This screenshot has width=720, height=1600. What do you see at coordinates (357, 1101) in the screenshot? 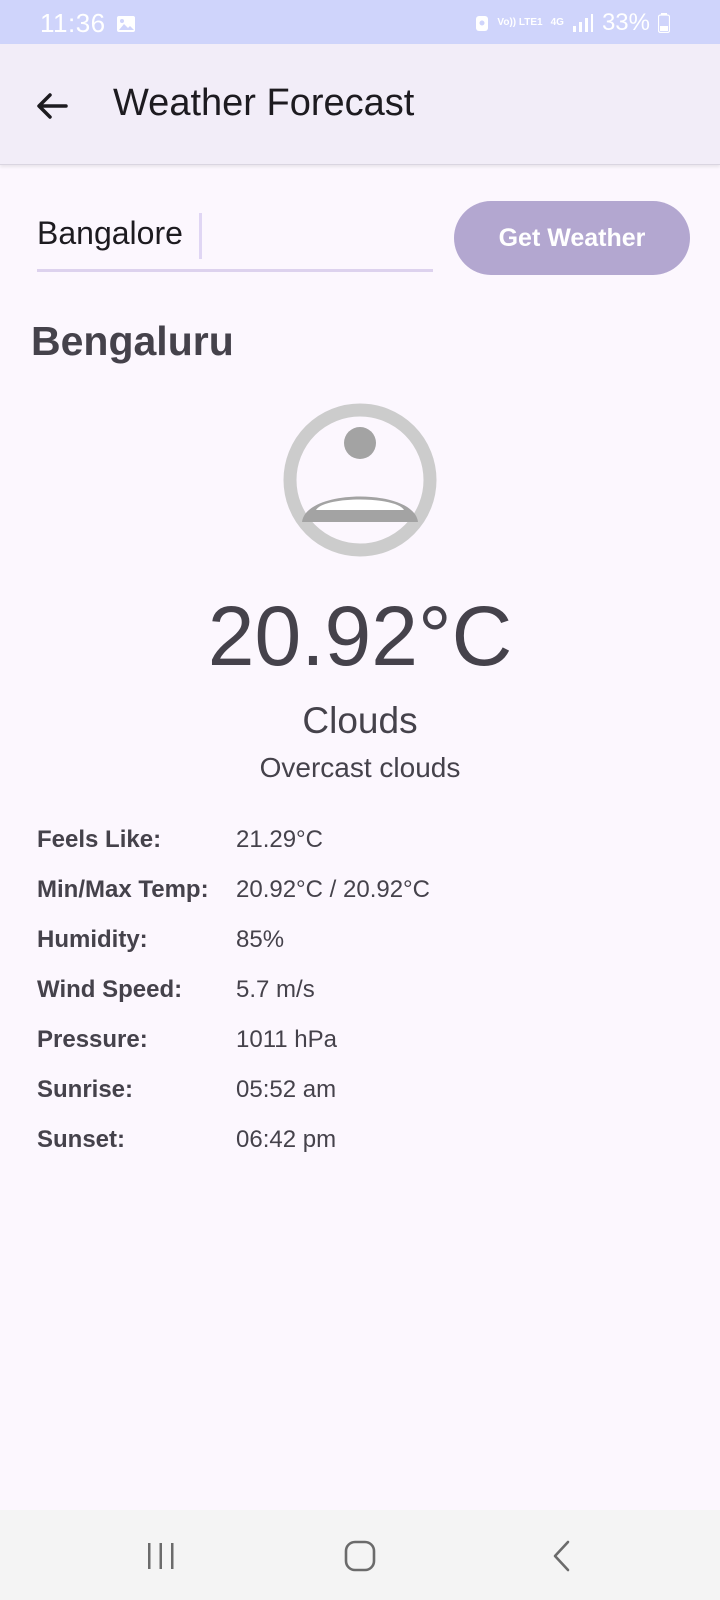
I see `detail-row-sunrise: Sunrise: 05:52 am` at bounding box center [357, 1101].